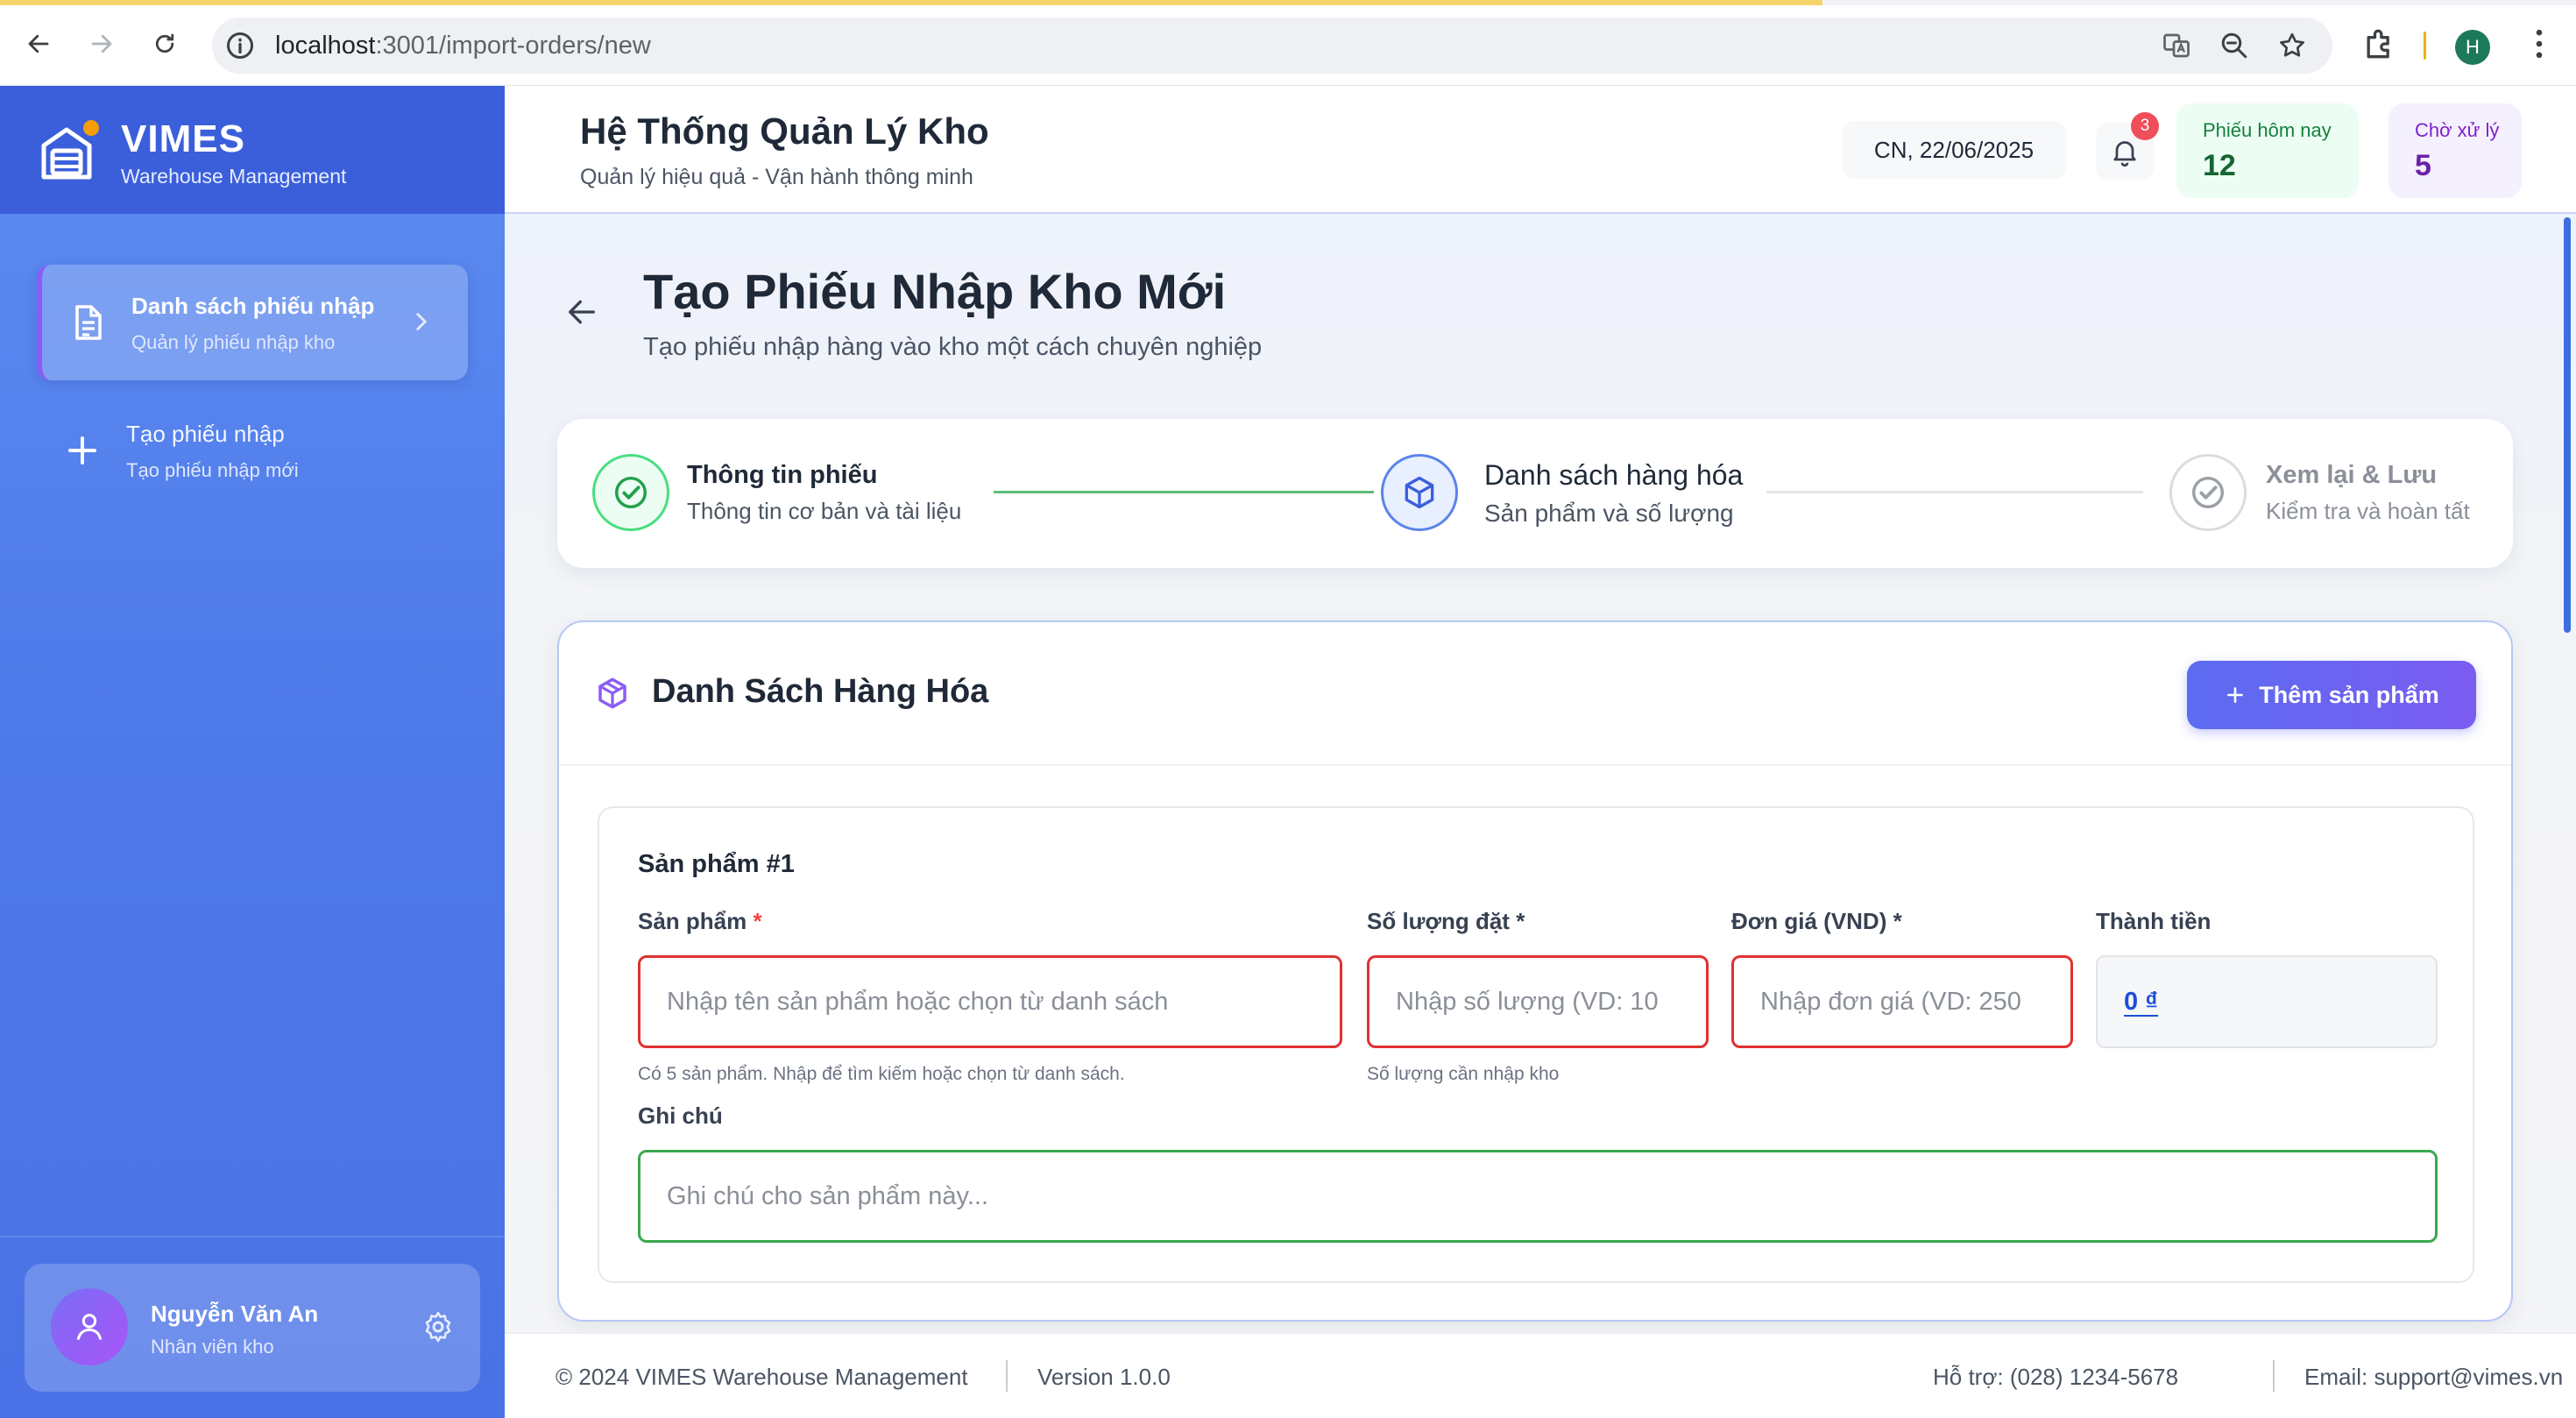  I want to click on card-header: Danh Sách Hàng Hóa Thêm sản phẩm, so click(1535, 694).